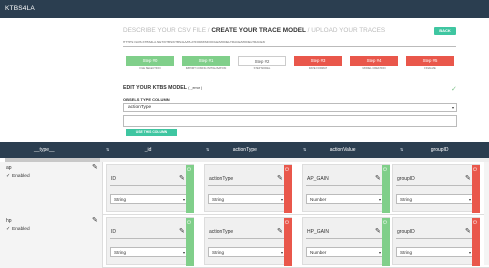  I want to click on step-5-label: Step #5, so click(430, 61).